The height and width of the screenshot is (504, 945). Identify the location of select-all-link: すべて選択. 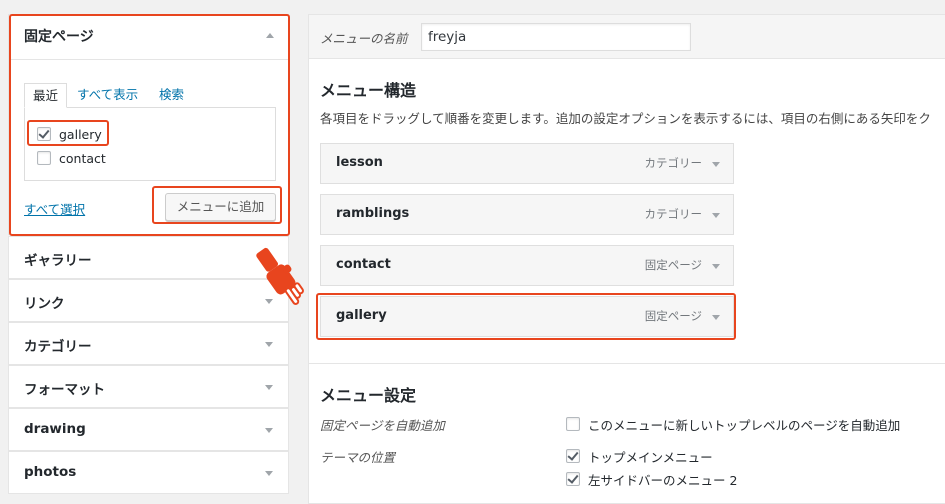
(54, 208).